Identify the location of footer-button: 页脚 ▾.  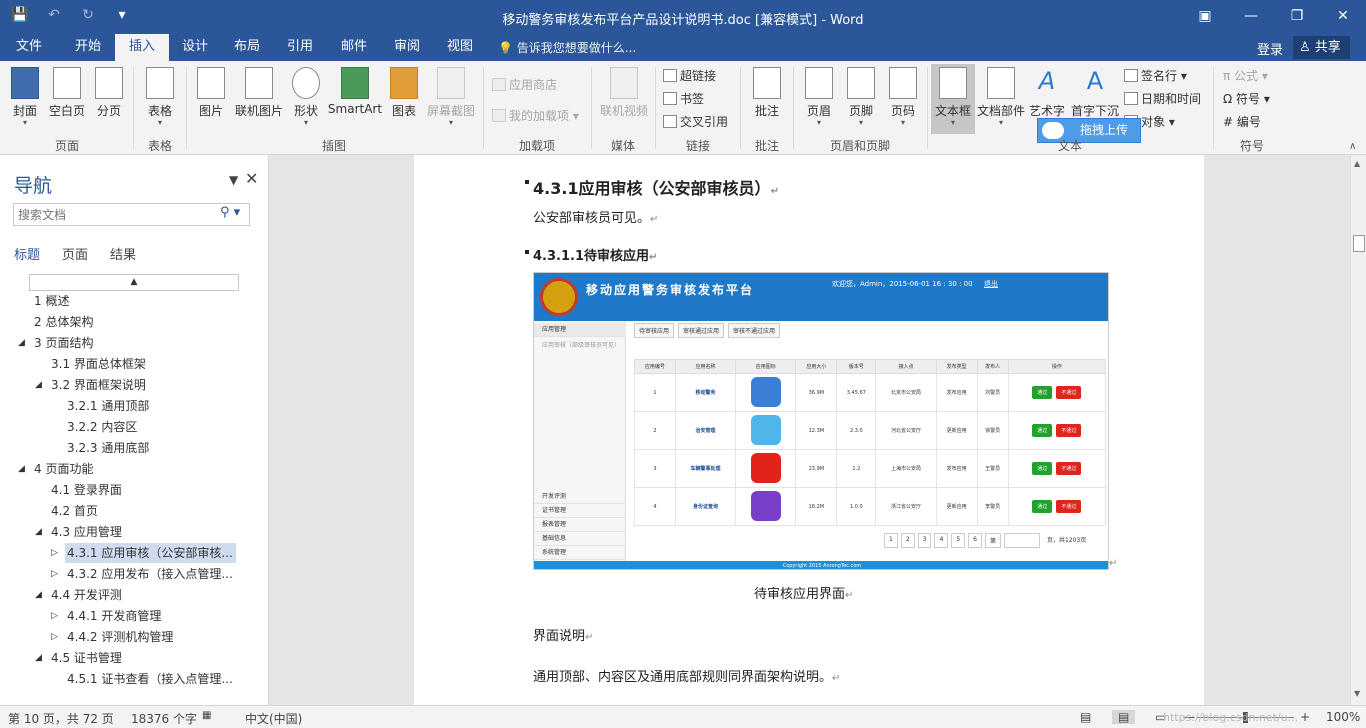
(861, 97).